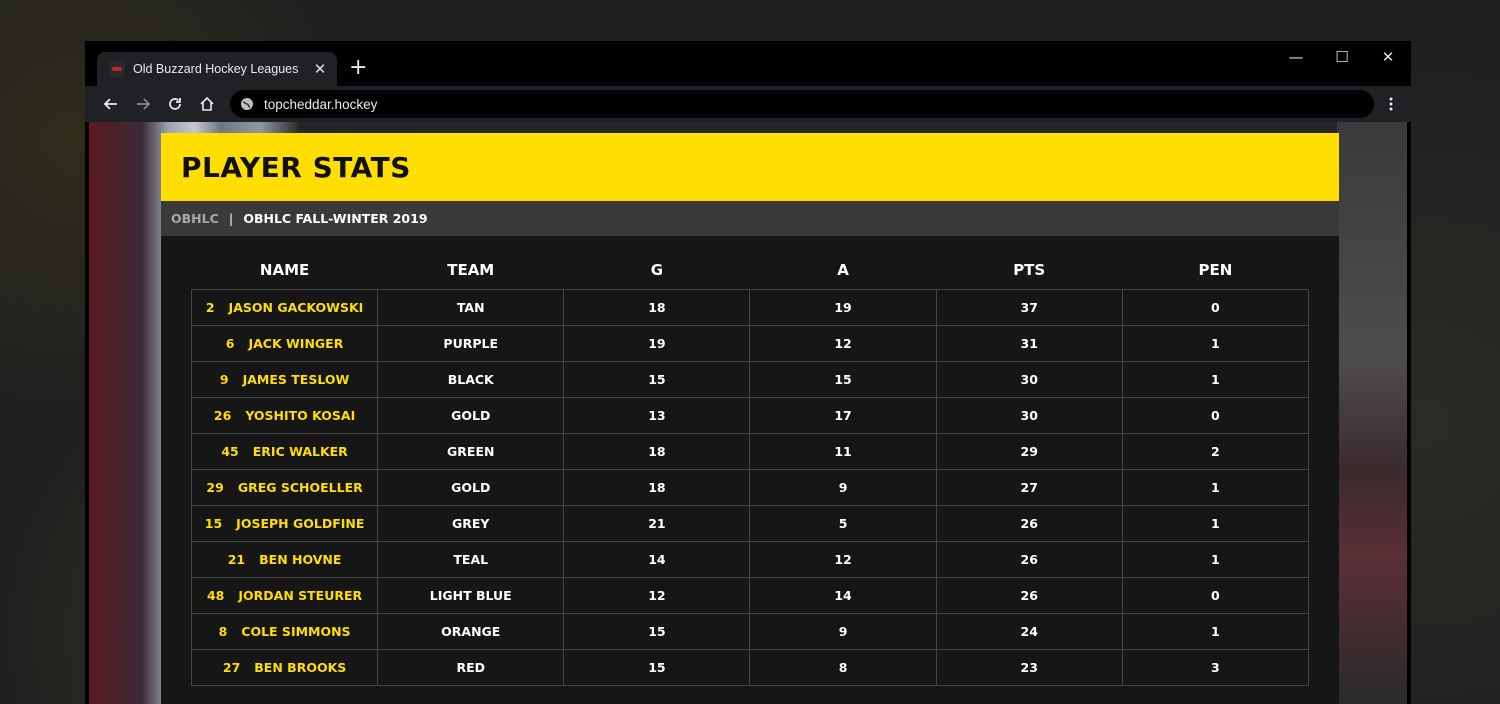 The width and height of the screenshot is (1500, 704). I want to click on player-name-cell: 9 JAMES TESLOW, so click(284, 379).